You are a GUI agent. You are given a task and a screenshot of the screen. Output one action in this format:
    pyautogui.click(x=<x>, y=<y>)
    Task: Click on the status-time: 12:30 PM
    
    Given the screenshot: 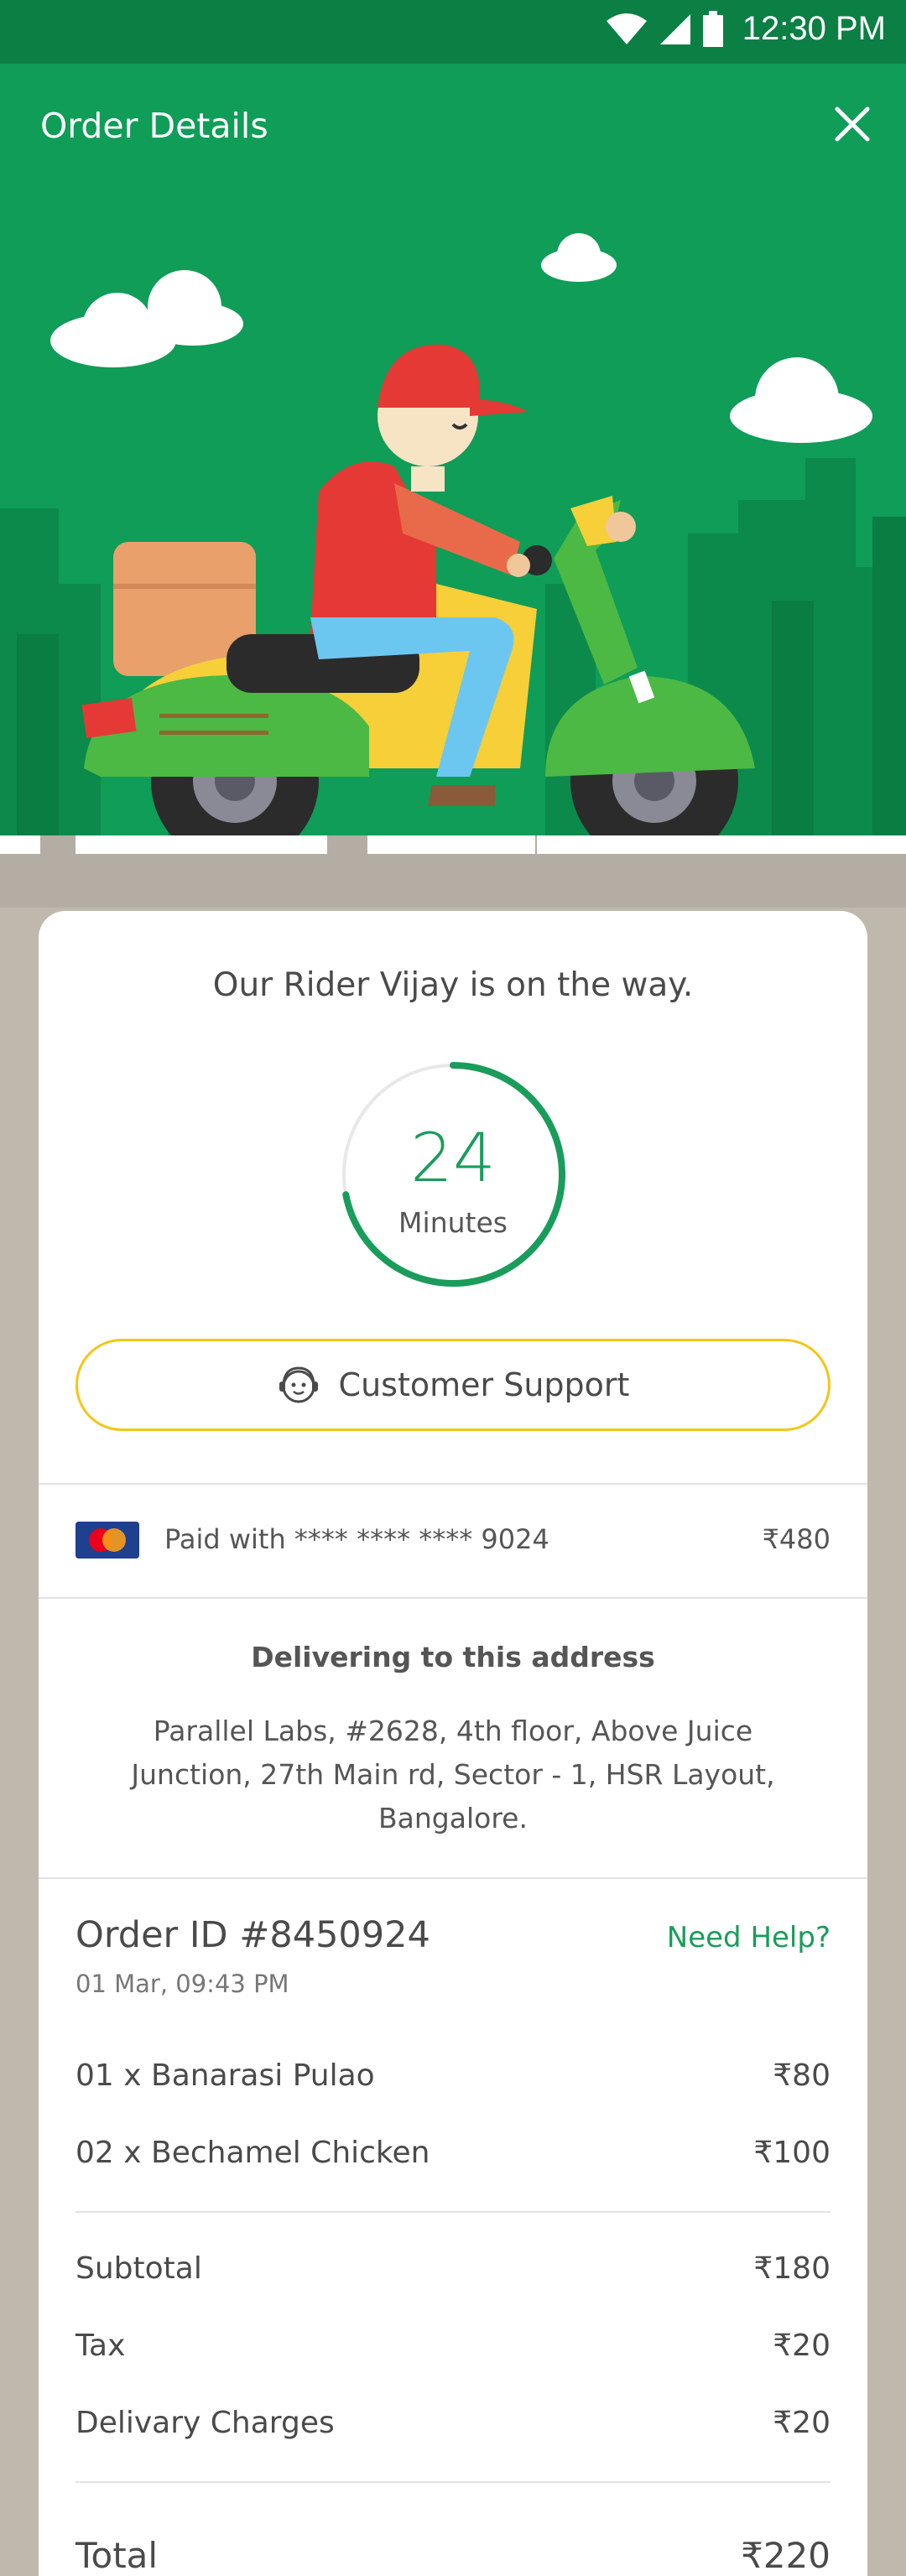 What is the action you would take?
    pyautogui.click(x=814, y=28)
    